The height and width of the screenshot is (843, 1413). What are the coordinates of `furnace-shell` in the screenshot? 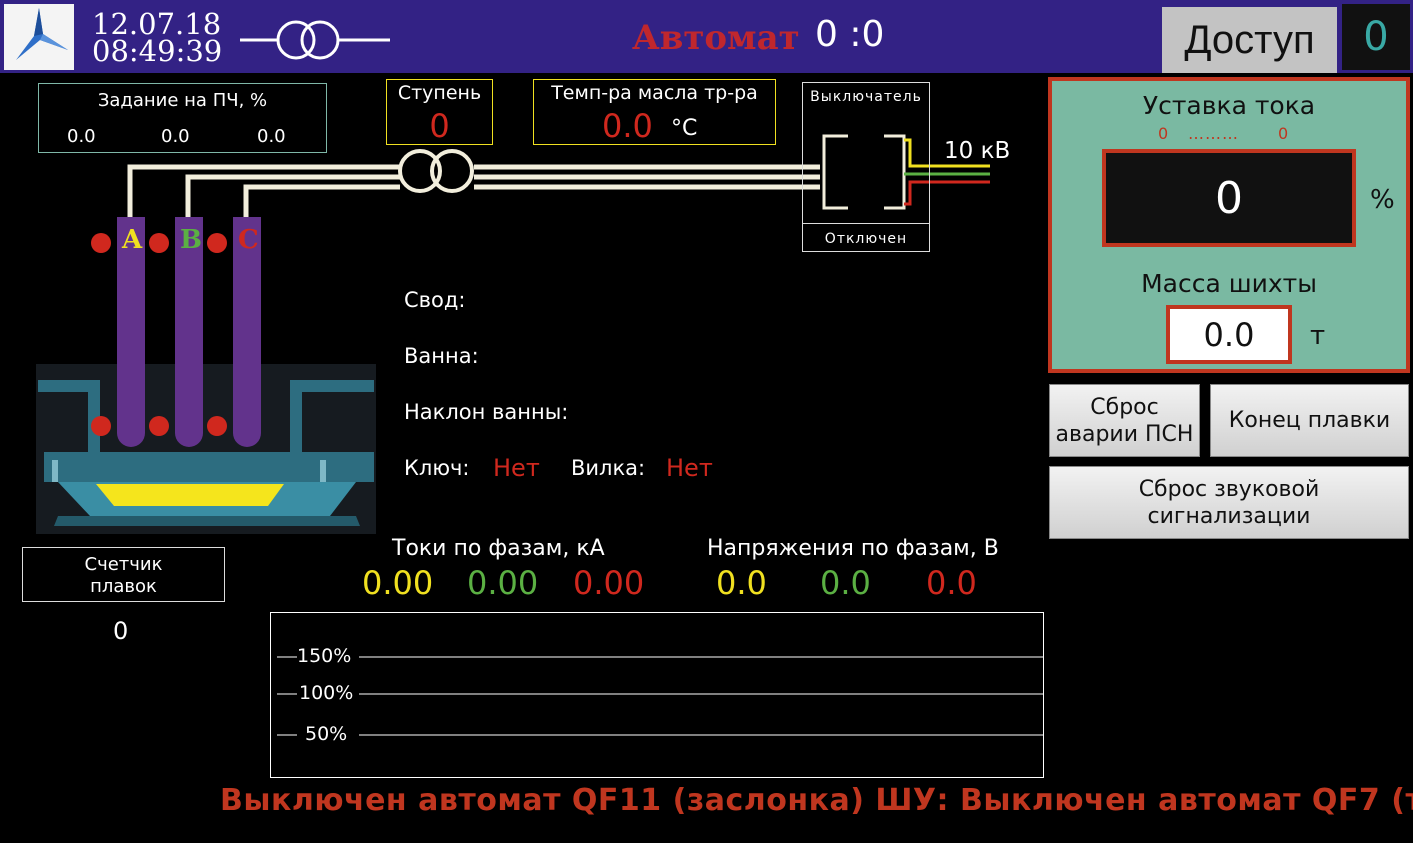 It's located at (206, 449).